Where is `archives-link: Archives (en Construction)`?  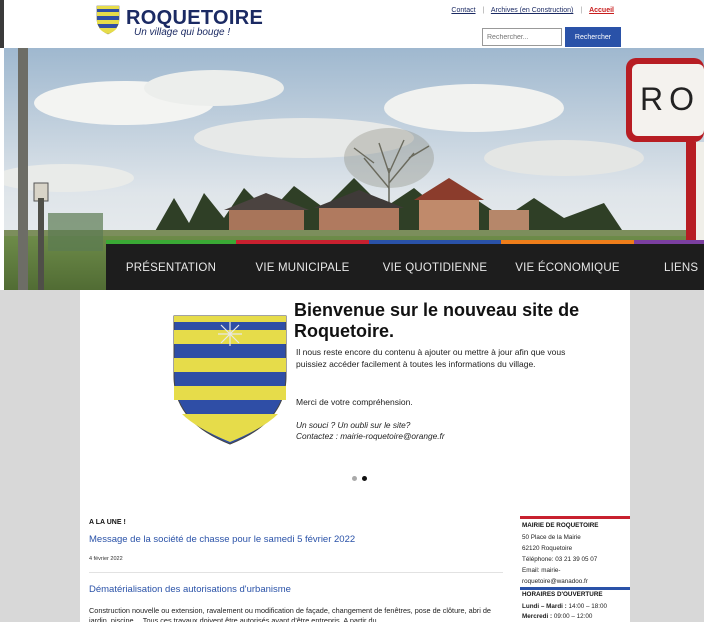 archives-link: Archives (en Construction) is located at coordinates (532, 10).